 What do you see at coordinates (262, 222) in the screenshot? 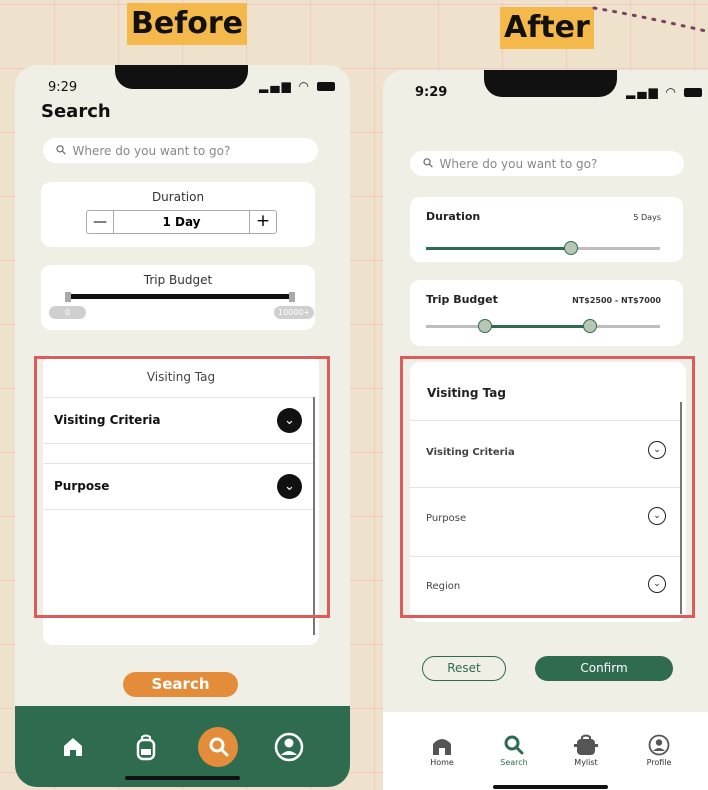
I see `increase-button: +` at bounding box center [262, 222].